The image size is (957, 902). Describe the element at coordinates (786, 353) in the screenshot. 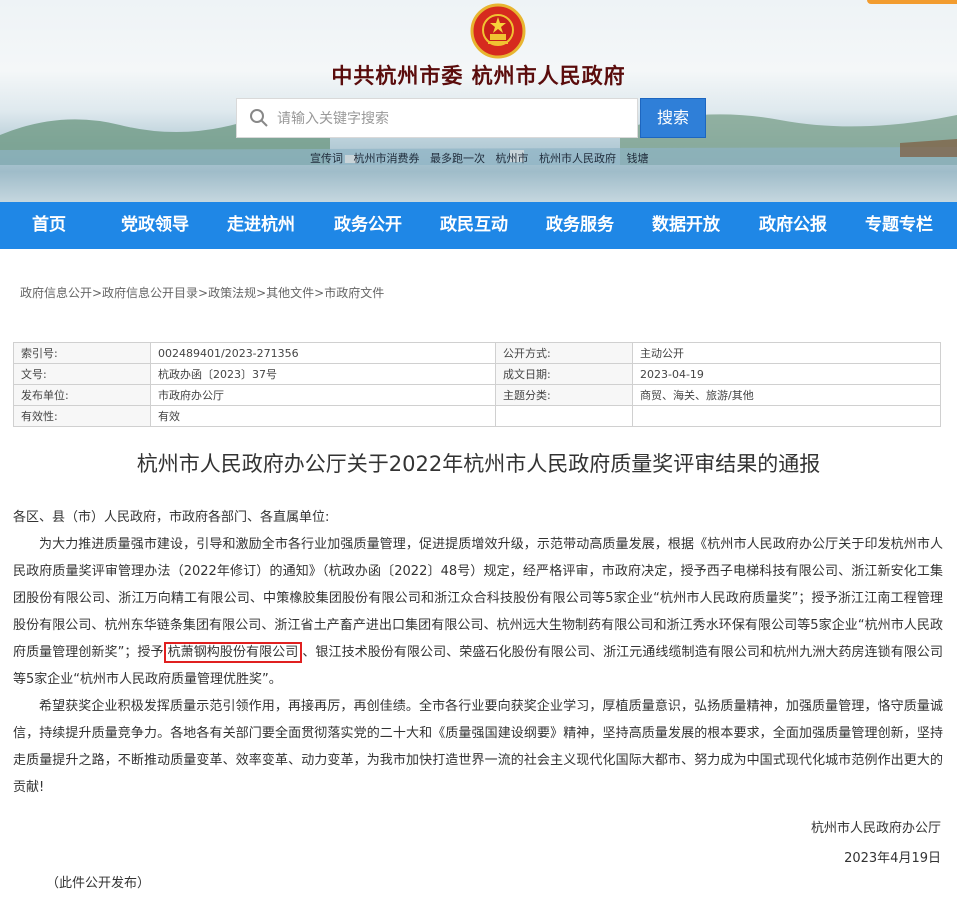

I see `meta-value: 主动公开` at that location.